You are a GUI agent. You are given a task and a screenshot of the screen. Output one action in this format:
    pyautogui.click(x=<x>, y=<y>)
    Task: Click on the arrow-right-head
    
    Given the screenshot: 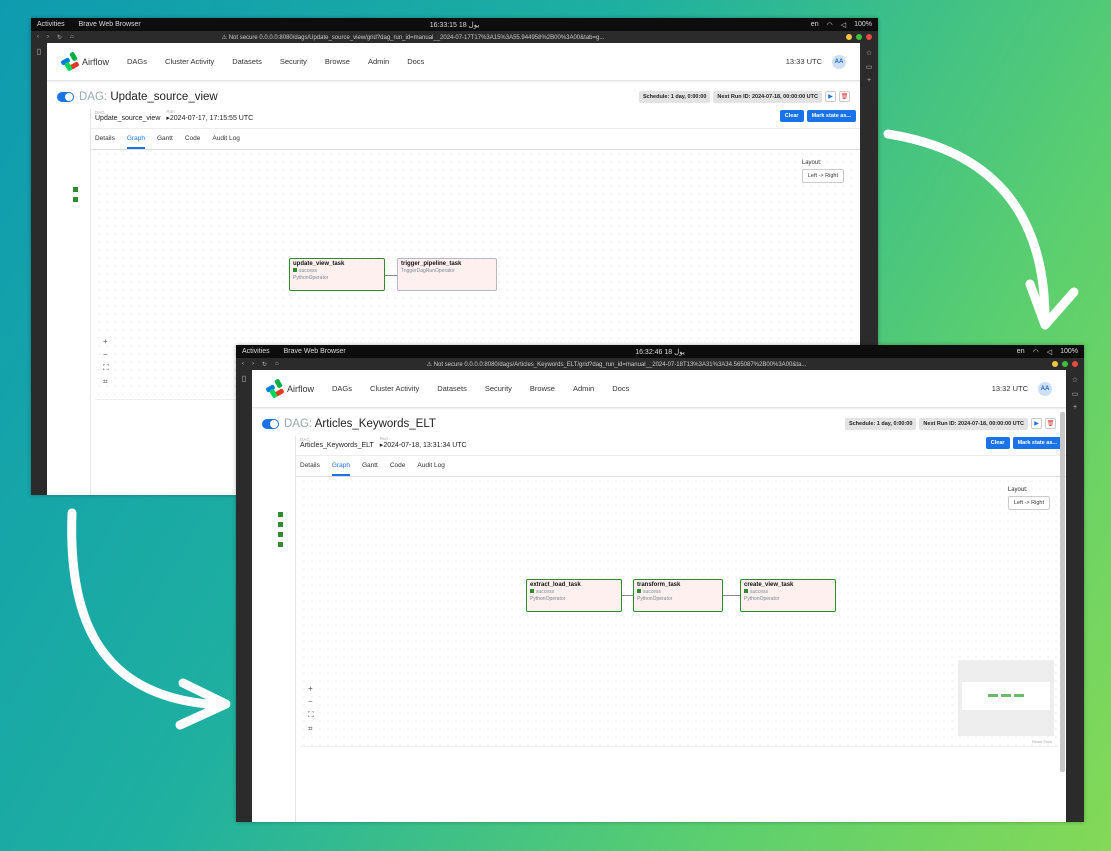 What is the action you would take?
    pyautogui.click(x=1052, y=304)
    